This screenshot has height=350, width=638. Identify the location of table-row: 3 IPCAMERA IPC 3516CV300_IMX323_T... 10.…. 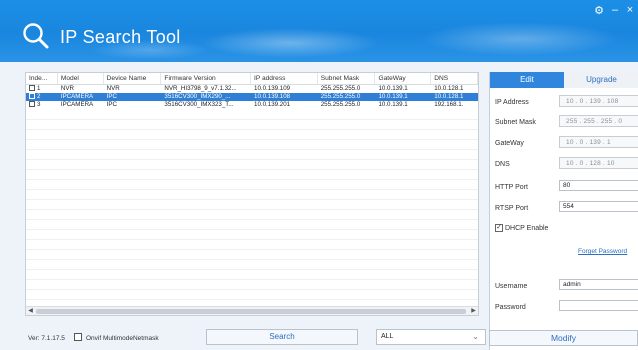
(252, 105).